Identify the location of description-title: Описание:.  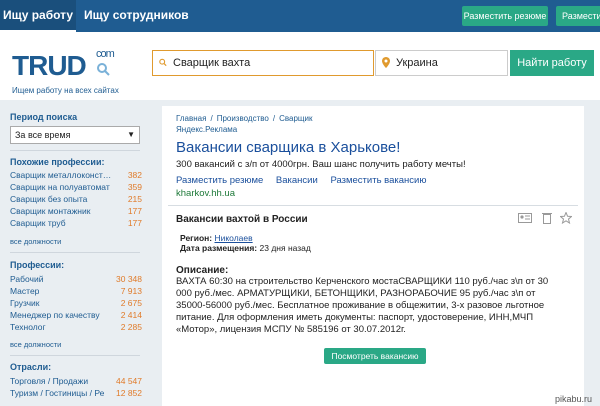
(202, 270).